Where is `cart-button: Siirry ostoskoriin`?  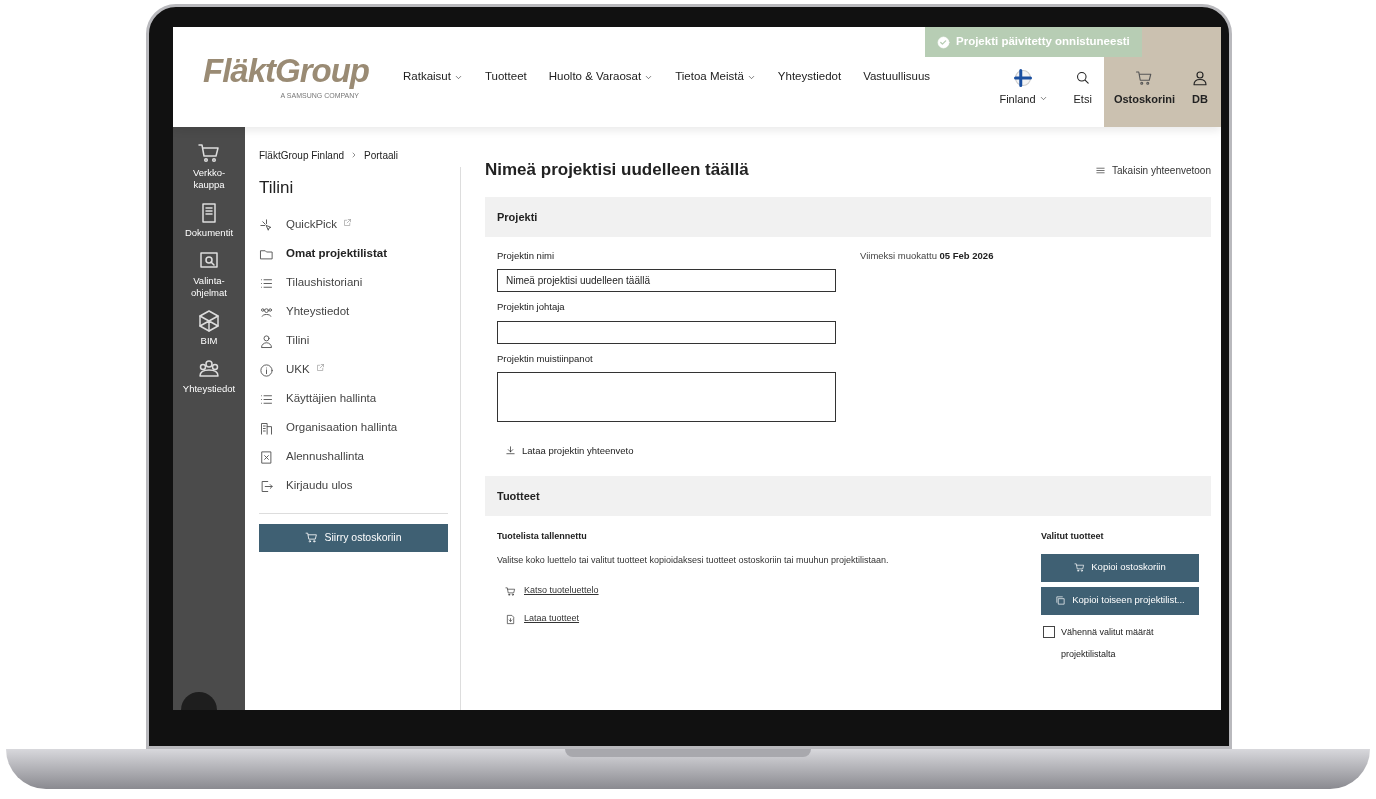
cart-button: Siirry ostoskoriin is located at coordinates (353, 537).